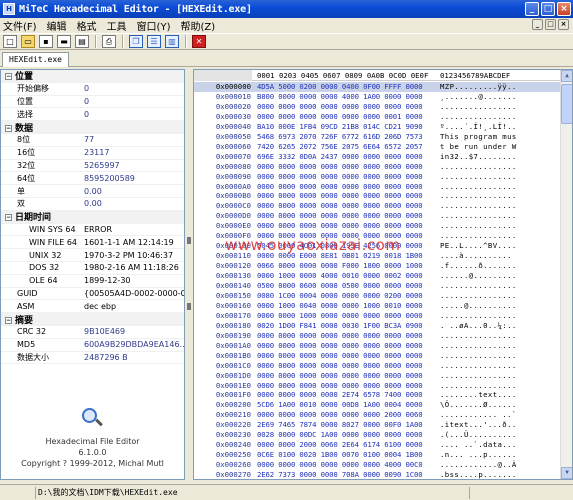 This screenshot has width=573, height=500. Describe the element at coordinates (28, 41) in the screenshot. I see `open-folder-icon: ▭` at that location.